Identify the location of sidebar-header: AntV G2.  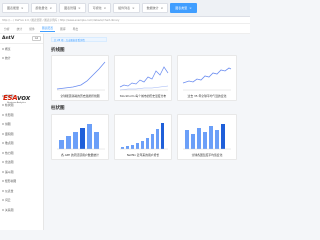
(21, 39).